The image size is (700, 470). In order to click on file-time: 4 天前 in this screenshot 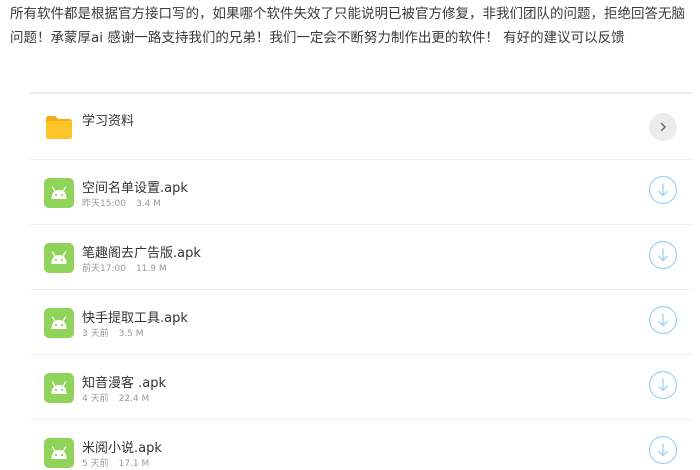, I will do `click(95, 399)`.